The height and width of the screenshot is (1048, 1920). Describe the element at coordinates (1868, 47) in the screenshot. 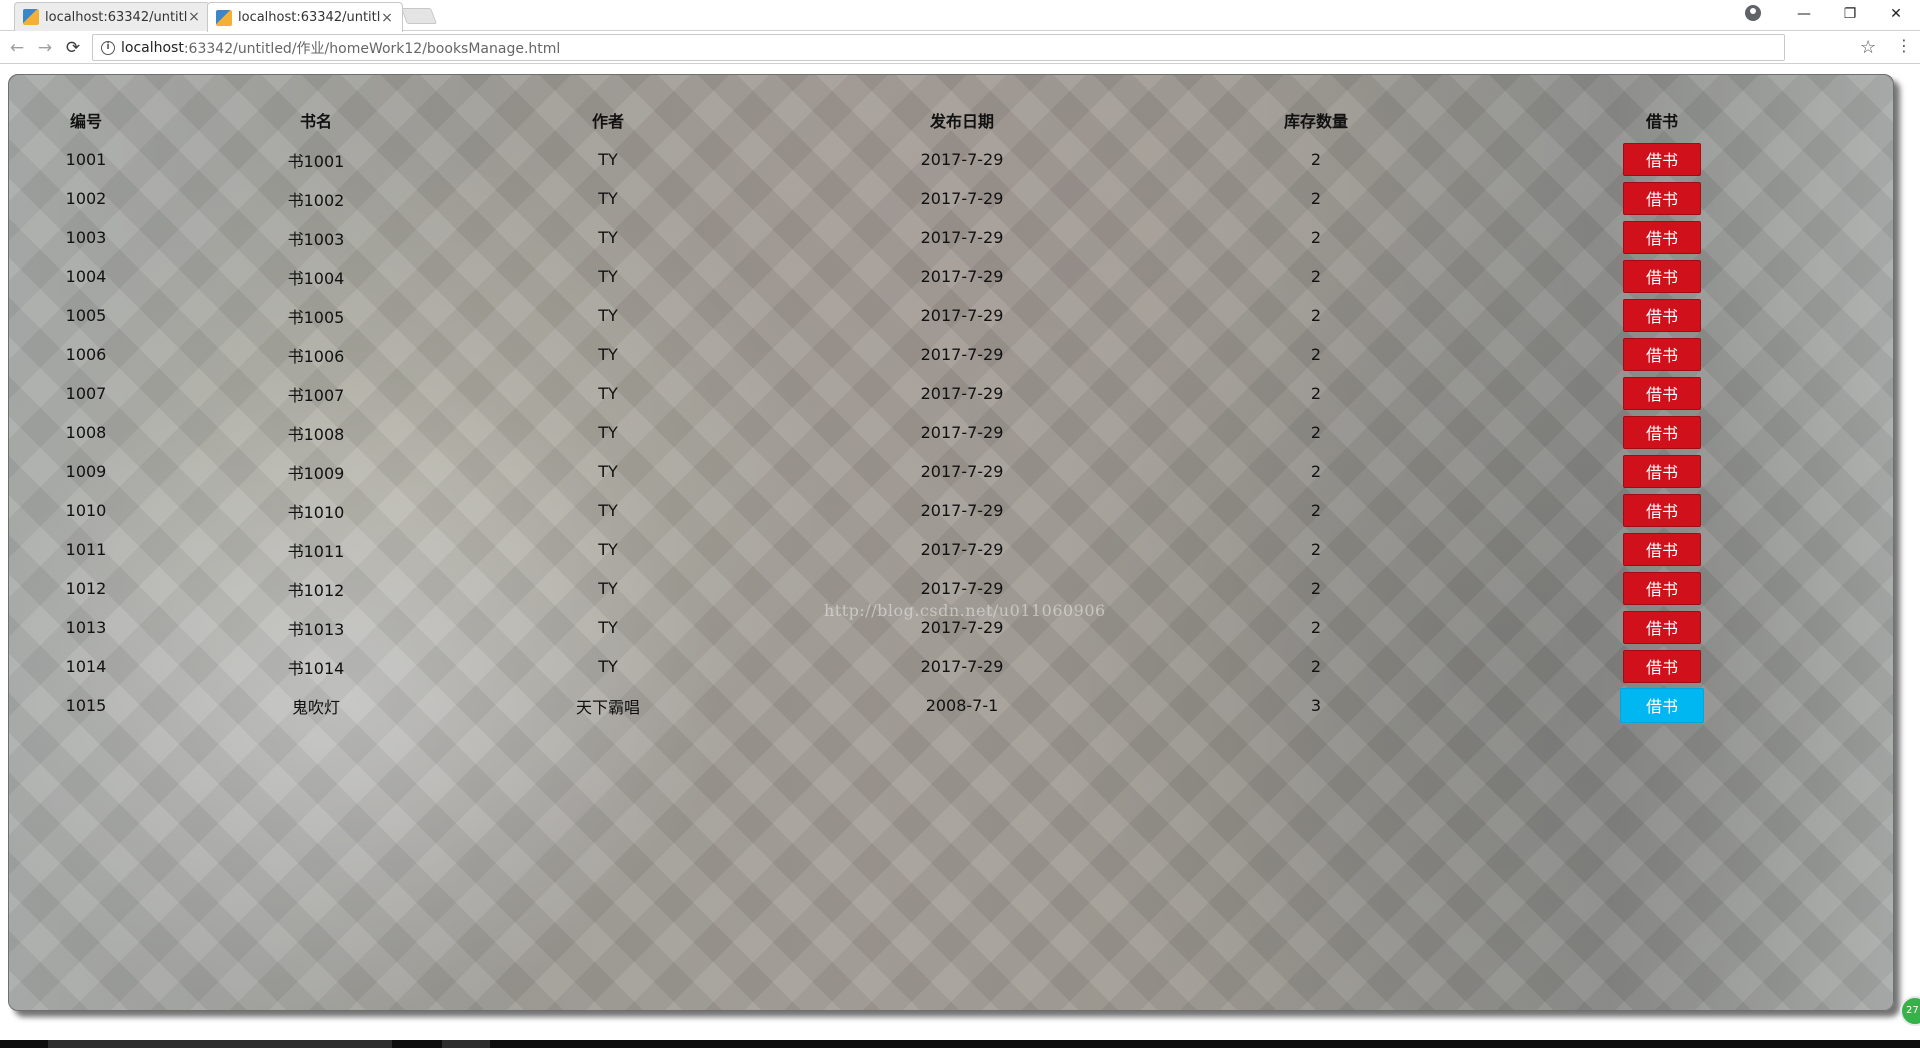

I see `bookmark-star-icon: ☆` at that location.